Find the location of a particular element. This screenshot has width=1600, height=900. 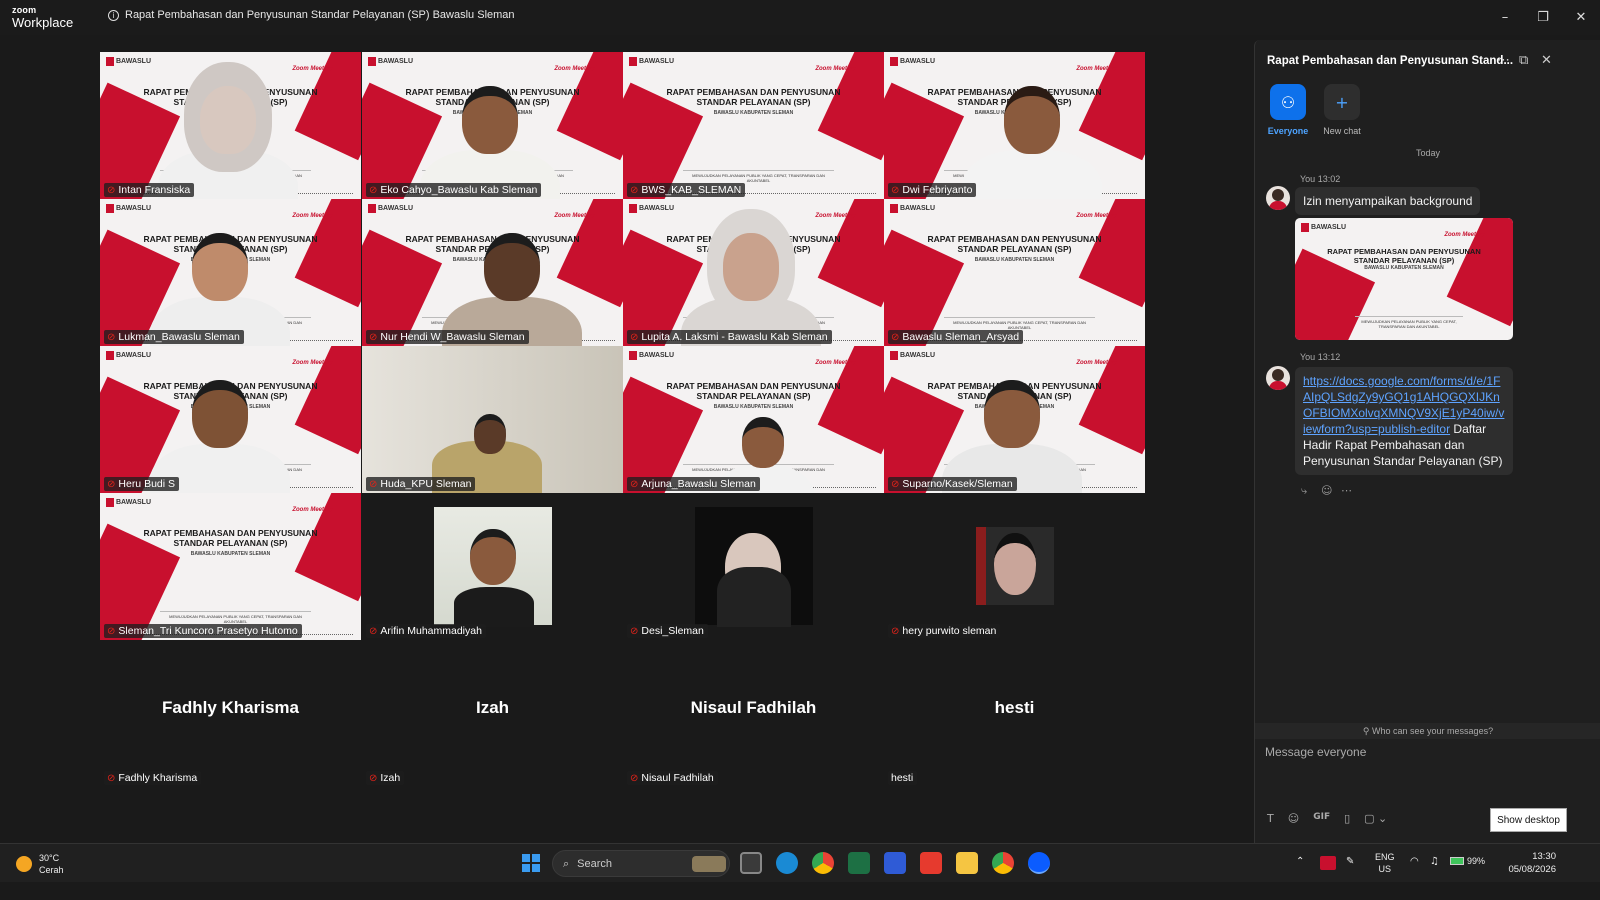

participant-tile: ⊘ hery purwito sleman is located at coordinates (1014, 566).